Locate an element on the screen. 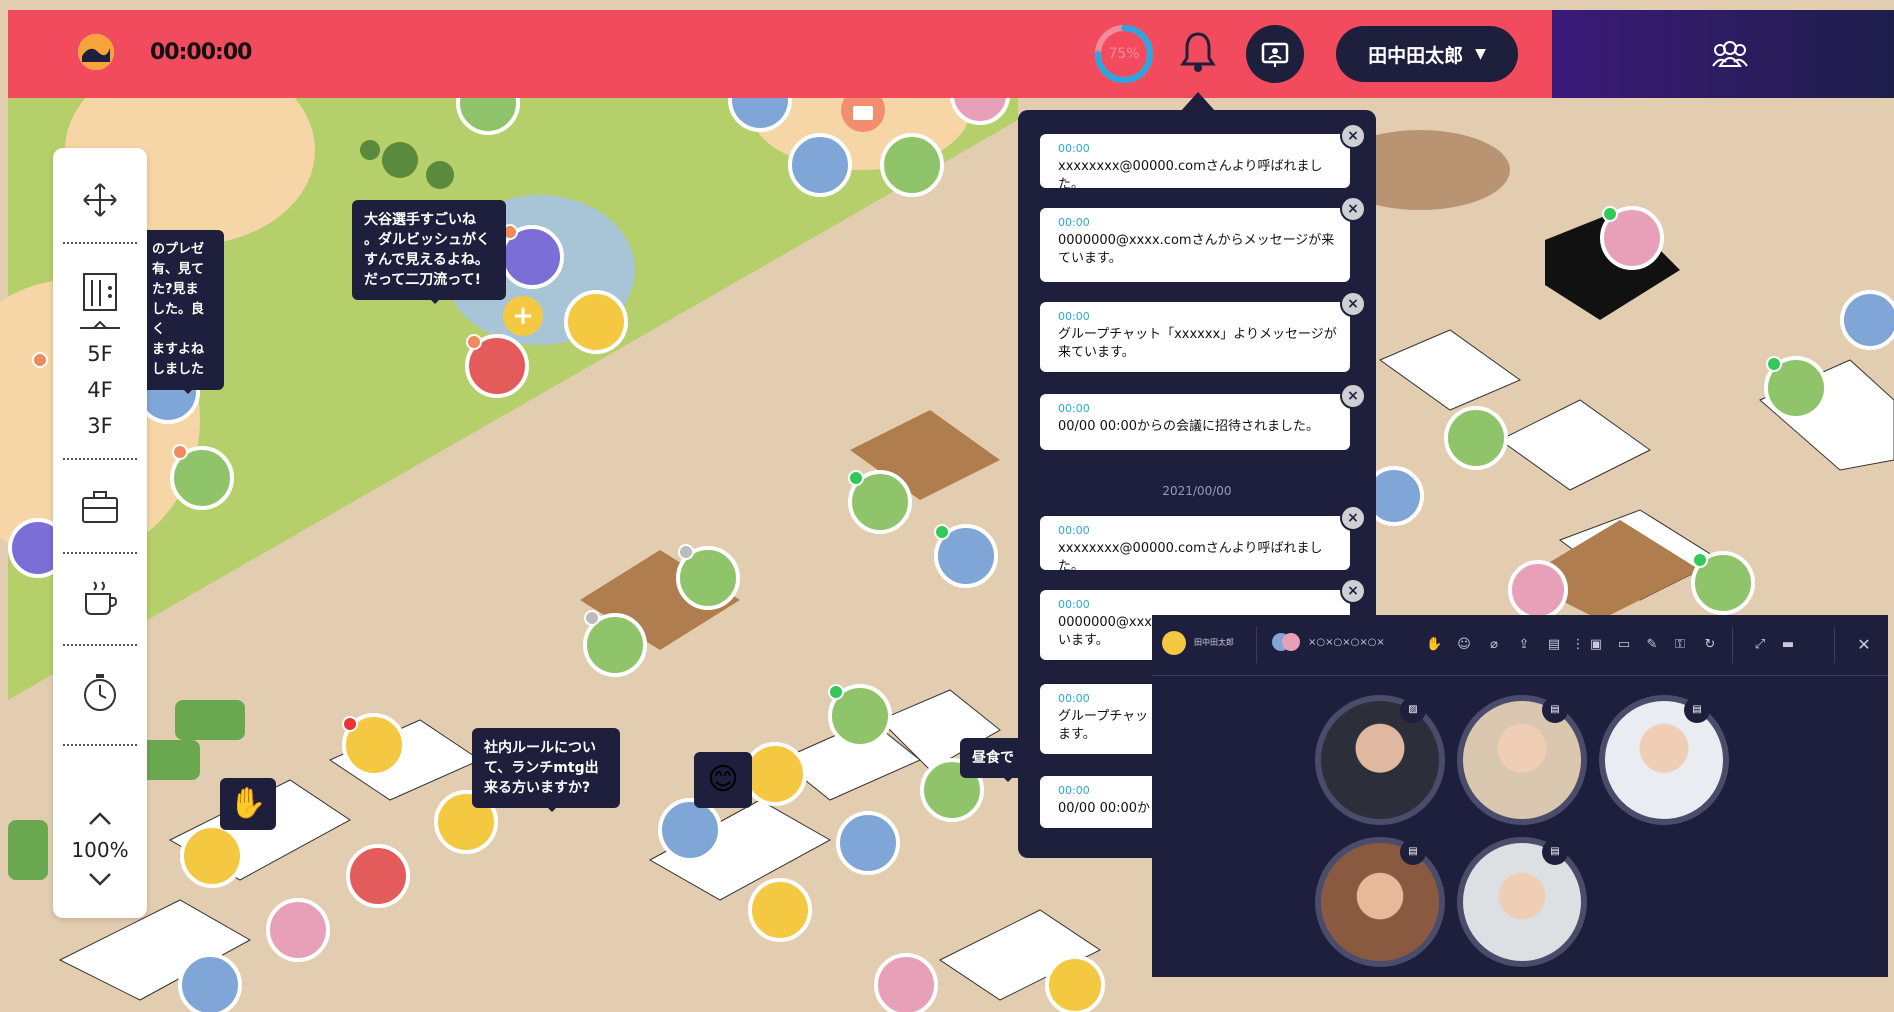 The image size is (1894, 1012). share-screen-icon: ▣ is located at coordinates (1596, 645).